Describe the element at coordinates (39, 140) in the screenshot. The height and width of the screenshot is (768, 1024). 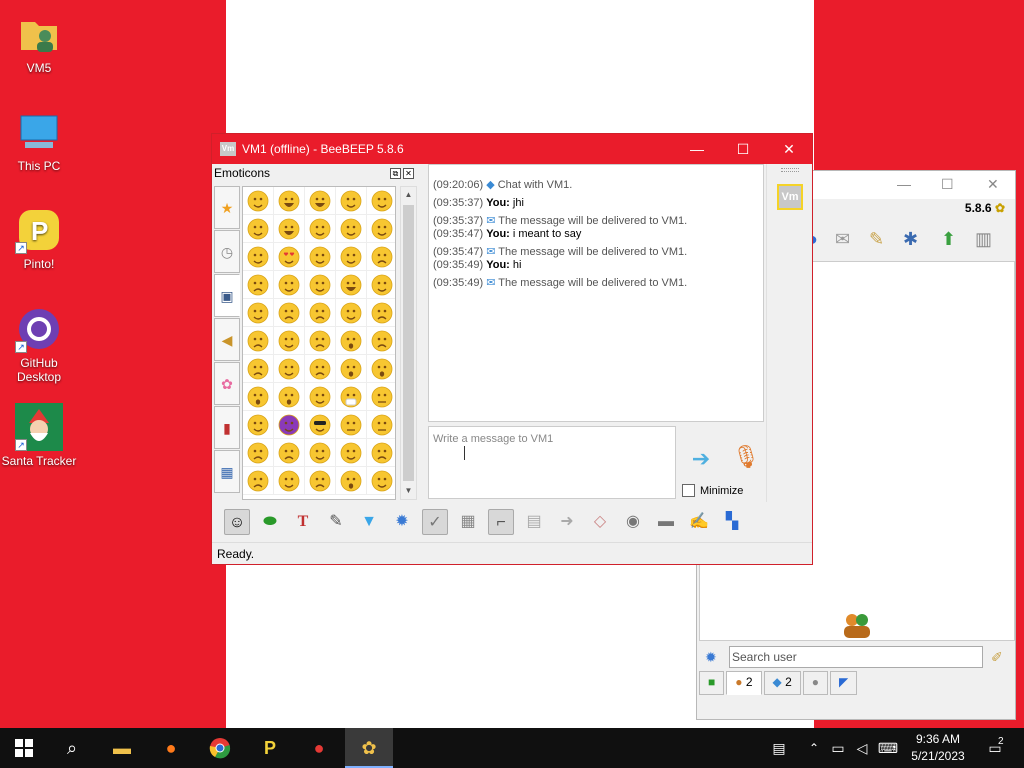
I see `desktop-icon-this-pc: This PC` at that location.